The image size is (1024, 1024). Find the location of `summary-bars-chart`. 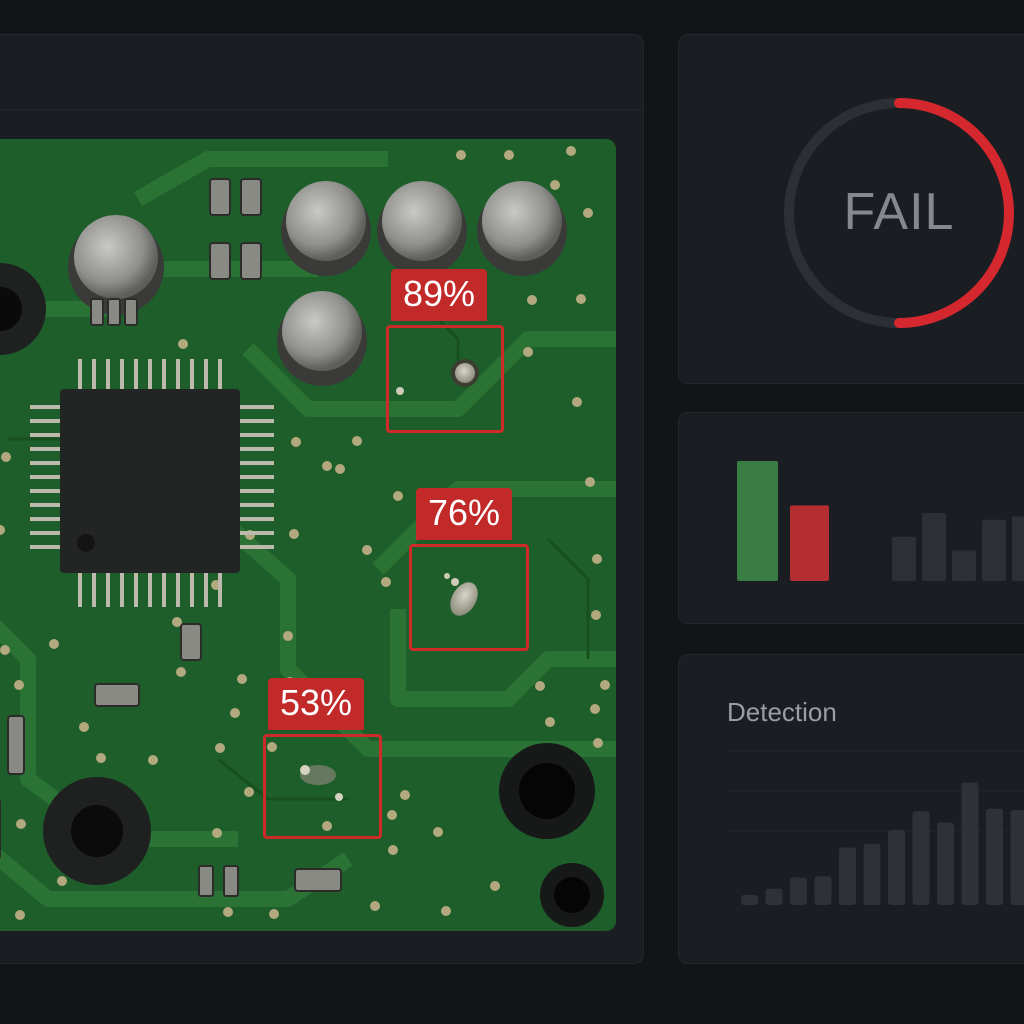

summary-bars-chart is located at coordinates (880, 521).